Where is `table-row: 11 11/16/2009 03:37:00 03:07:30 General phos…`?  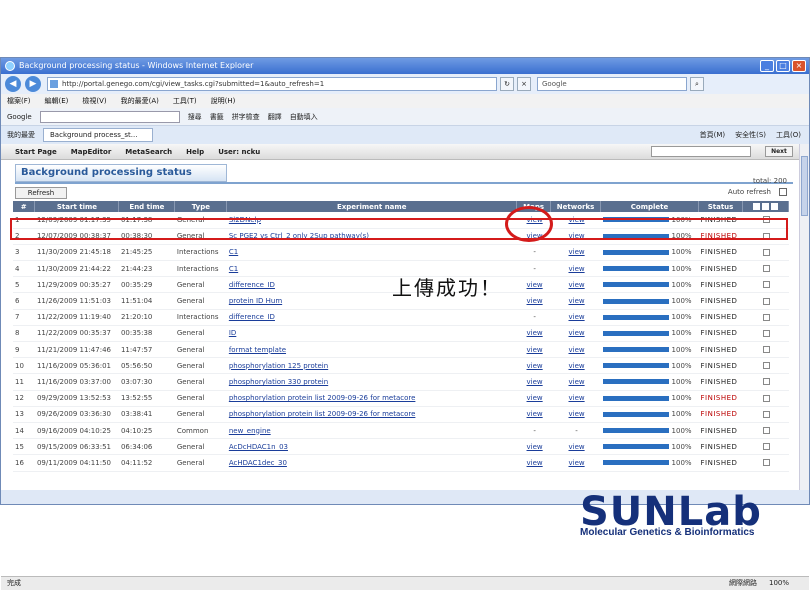 table-row: 11 11/16/2009 03:37:00 03:07:30 General phos… is located at coordinates (401, 382).